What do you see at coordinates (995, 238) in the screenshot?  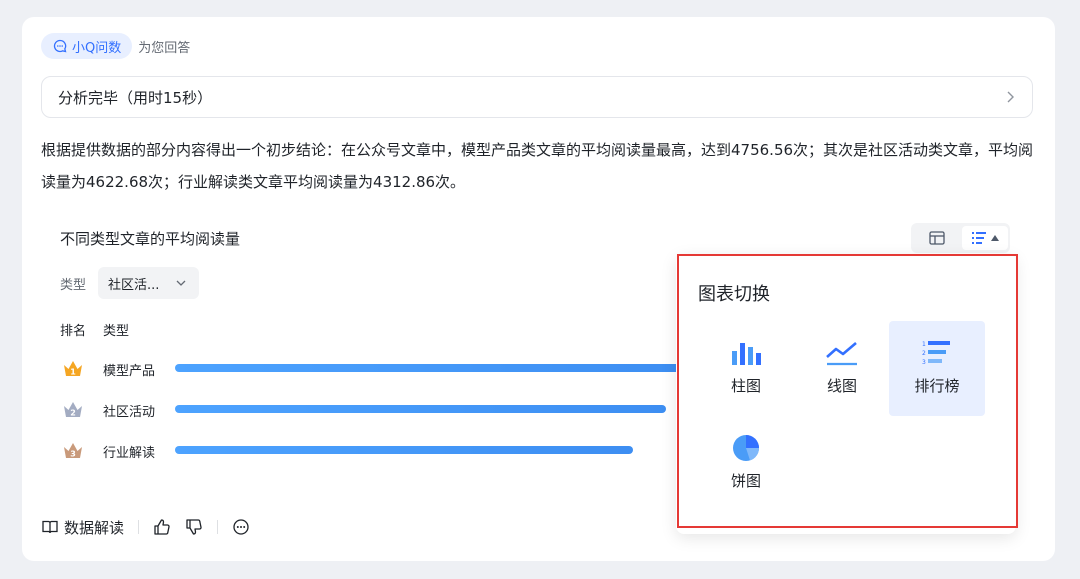 I see `caret-up-icon` at bounding box center [995, 238].